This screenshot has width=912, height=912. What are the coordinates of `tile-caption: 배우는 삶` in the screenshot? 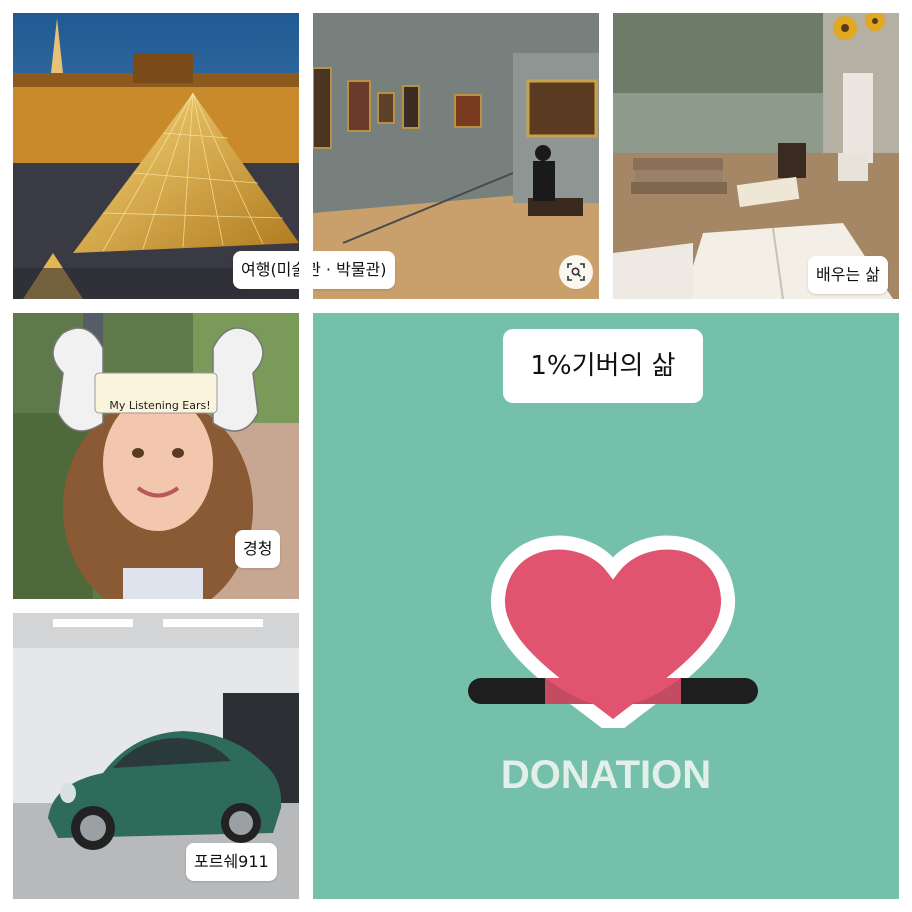 It's located at (848, 275).